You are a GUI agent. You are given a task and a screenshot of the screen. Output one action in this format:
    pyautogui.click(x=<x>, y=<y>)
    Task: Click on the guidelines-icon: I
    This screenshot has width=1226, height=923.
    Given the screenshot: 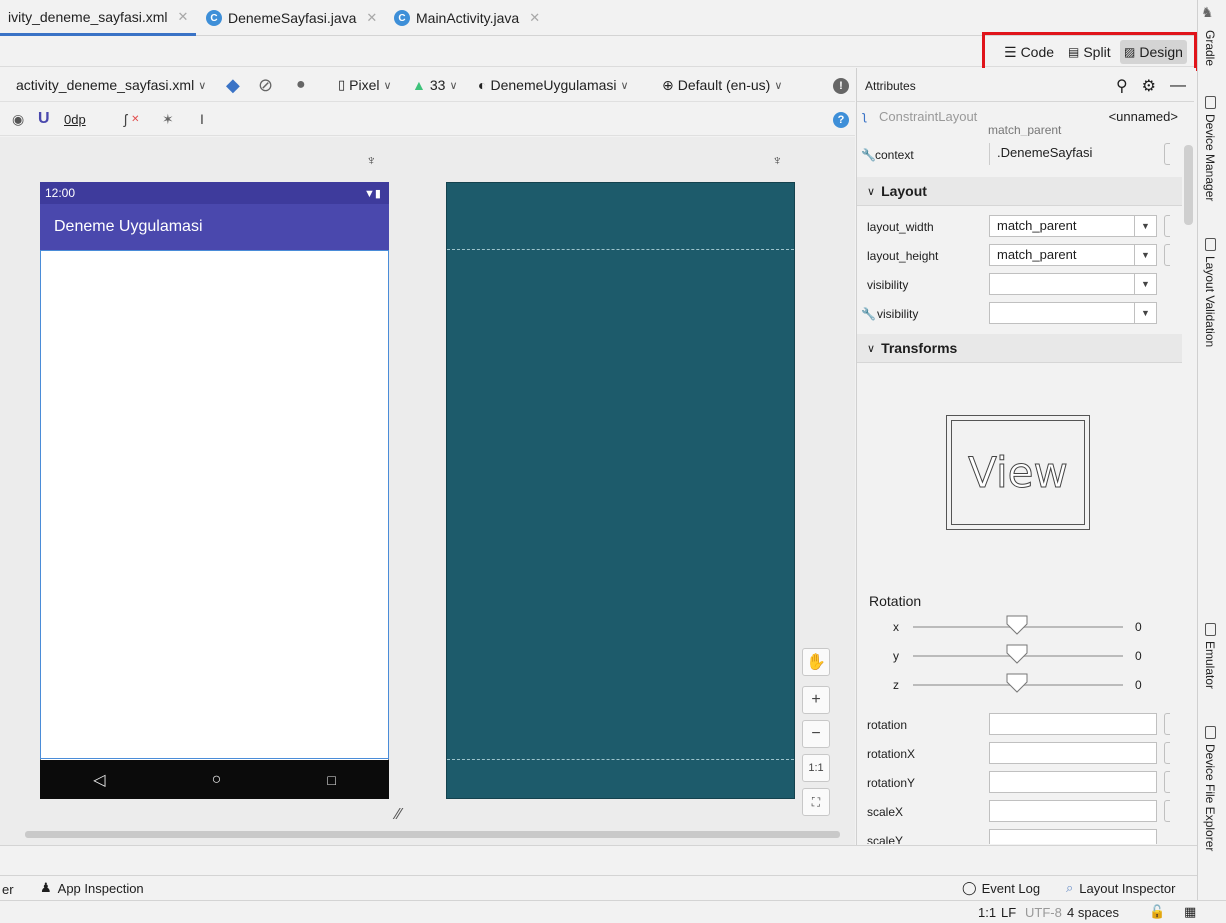 What is the action you would take?
    pyautogui.click(x=202, y=119)
    